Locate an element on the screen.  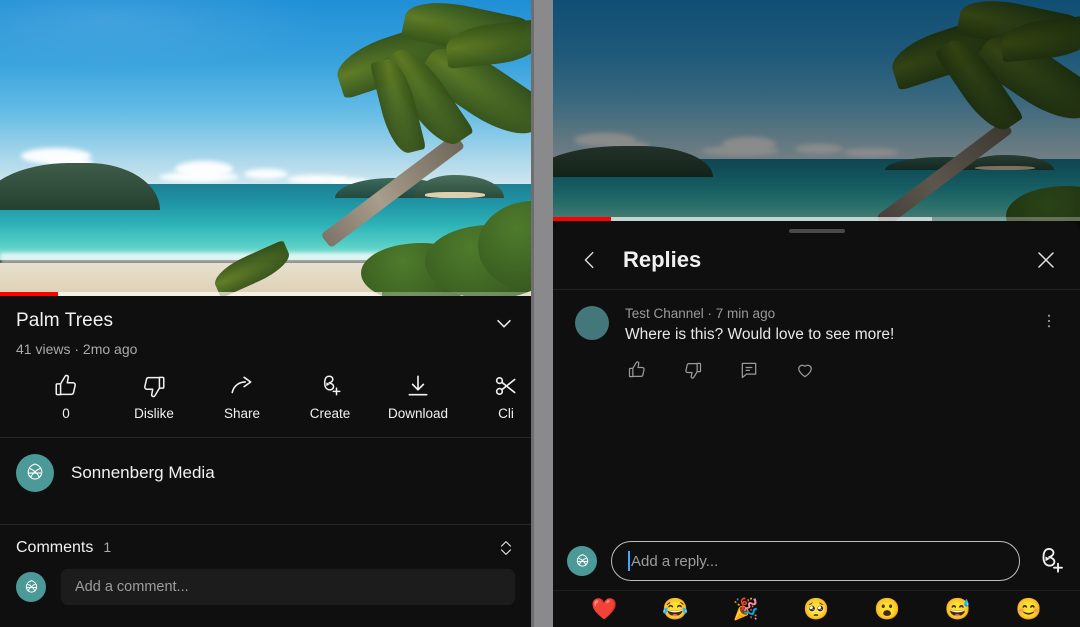
reply-bubble-icon is located at coordinates (749, 370).